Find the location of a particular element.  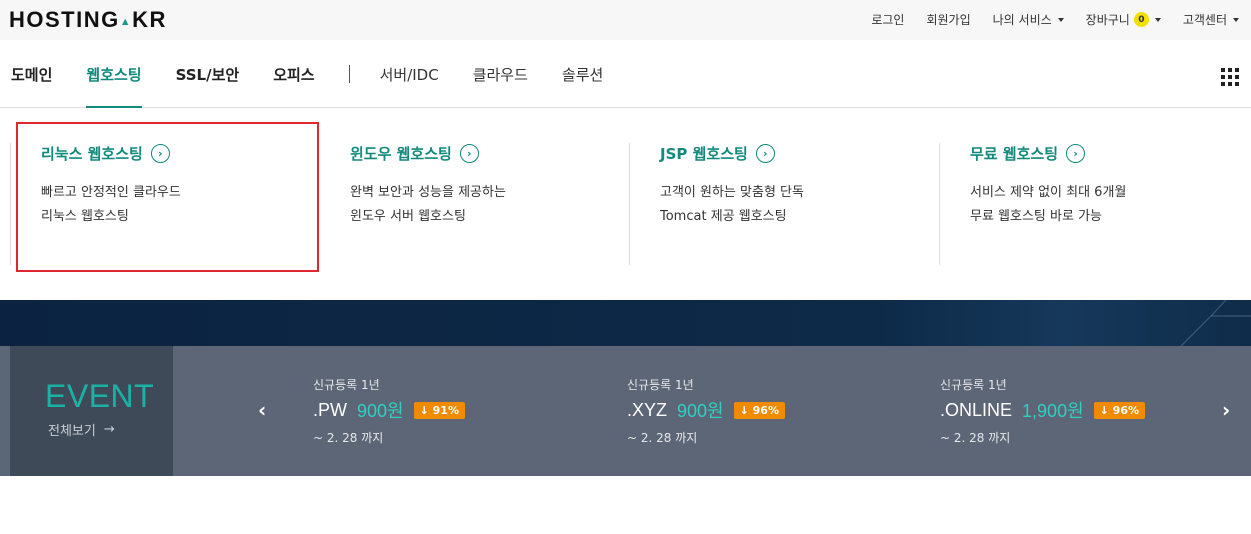

hero-banner-strip is located at coordinates (625, 323).